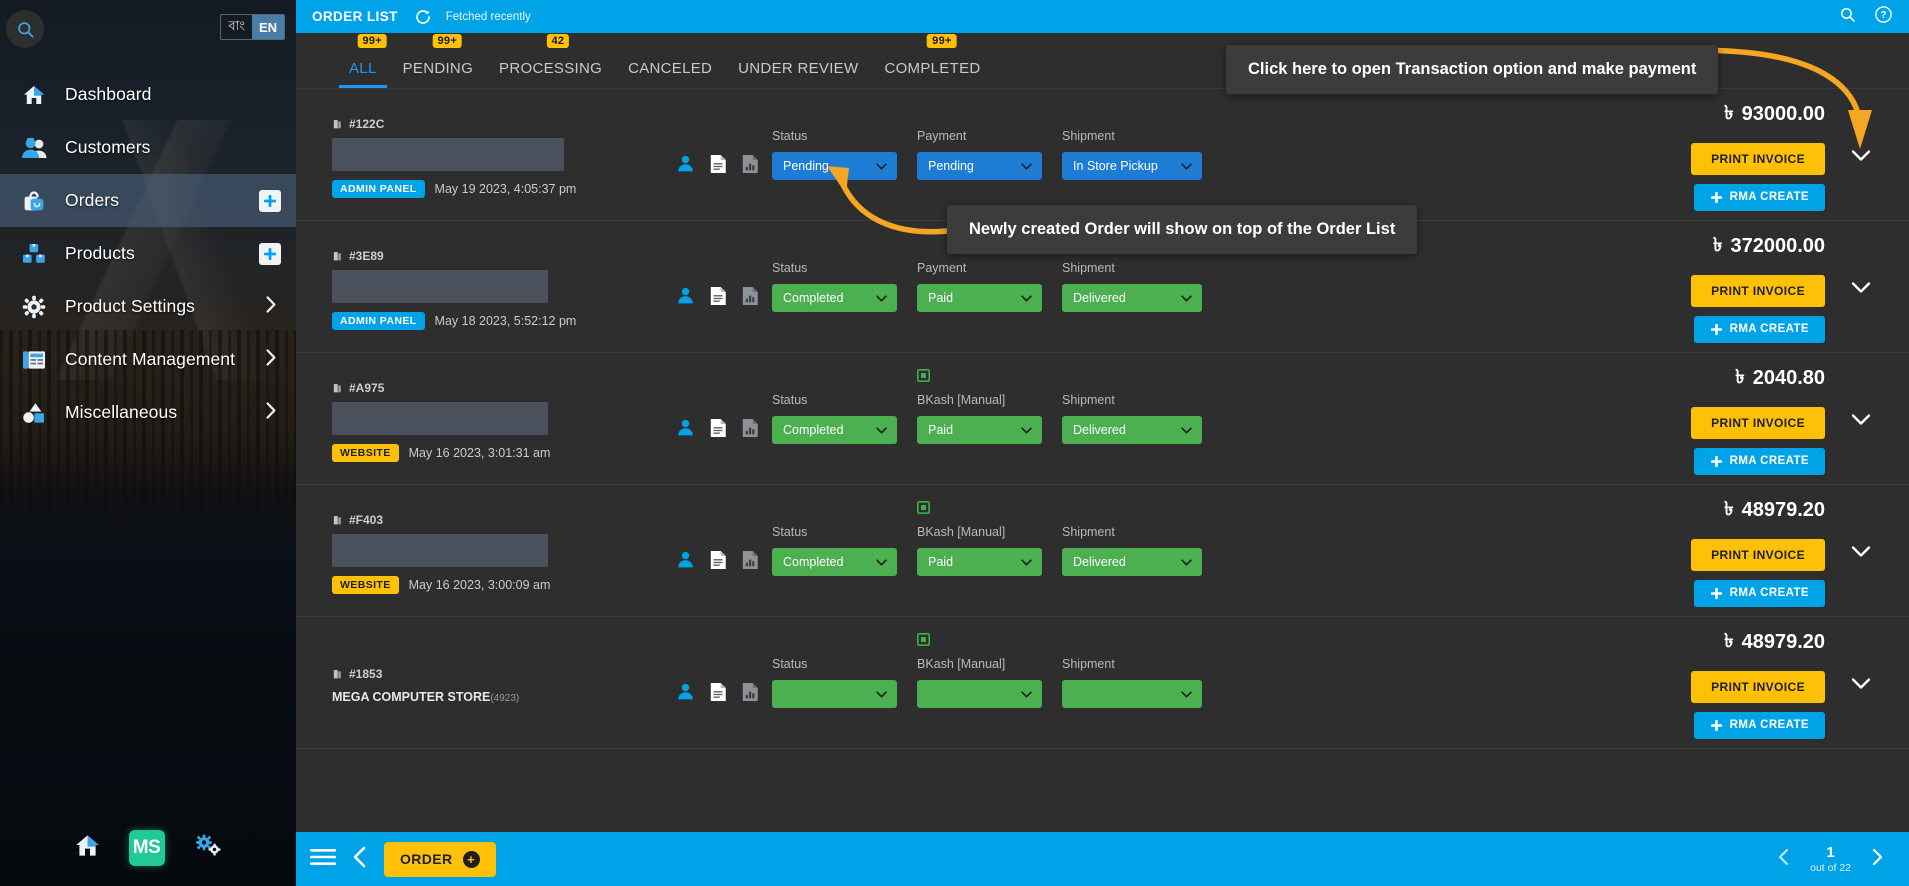 Image resolution: width=1909 pixels, height=886 pixels. I want to click on payment-select, so click(979, 694).